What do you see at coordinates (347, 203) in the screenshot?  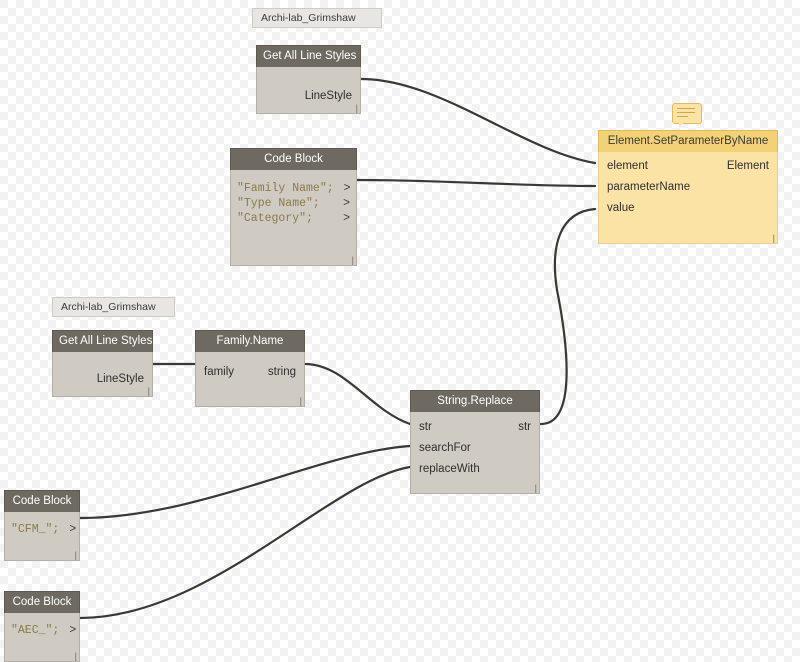 I see `port-output-1: >` at bounding box center [347, 203].